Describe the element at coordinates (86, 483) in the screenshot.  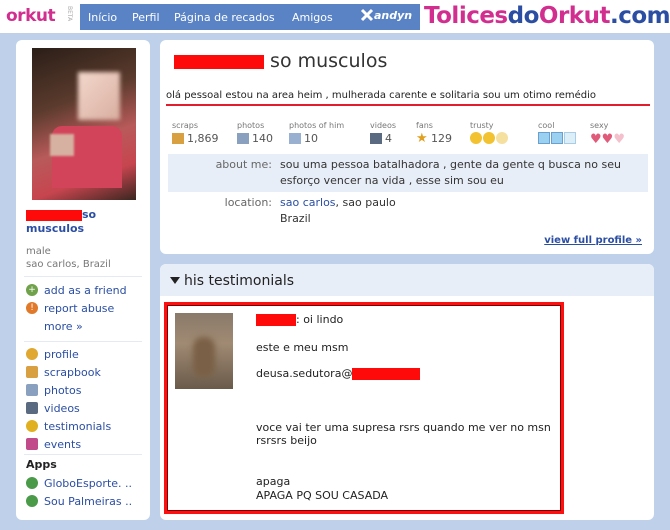
I see `app-globoesporte: GloboEsporte. ..` at that location.